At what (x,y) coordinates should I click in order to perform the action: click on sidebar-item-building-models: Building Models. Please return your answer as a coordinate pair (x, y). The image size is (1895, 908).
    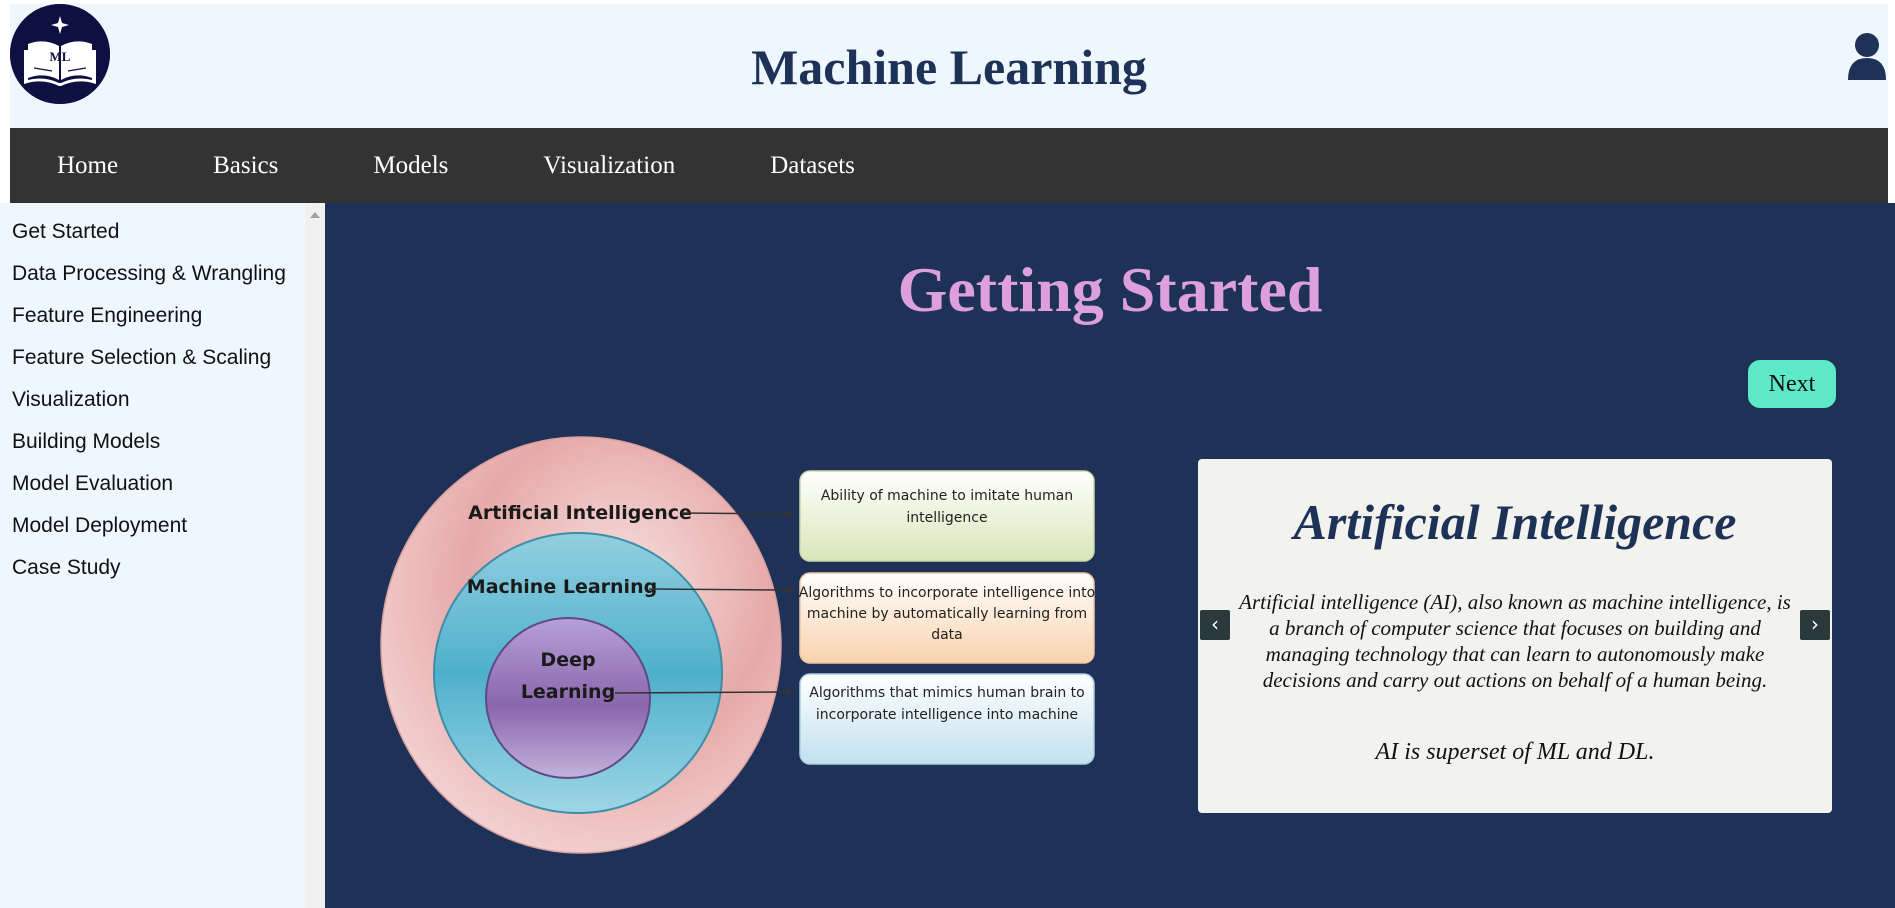
    Looking at the image, I should click on (152, 442).